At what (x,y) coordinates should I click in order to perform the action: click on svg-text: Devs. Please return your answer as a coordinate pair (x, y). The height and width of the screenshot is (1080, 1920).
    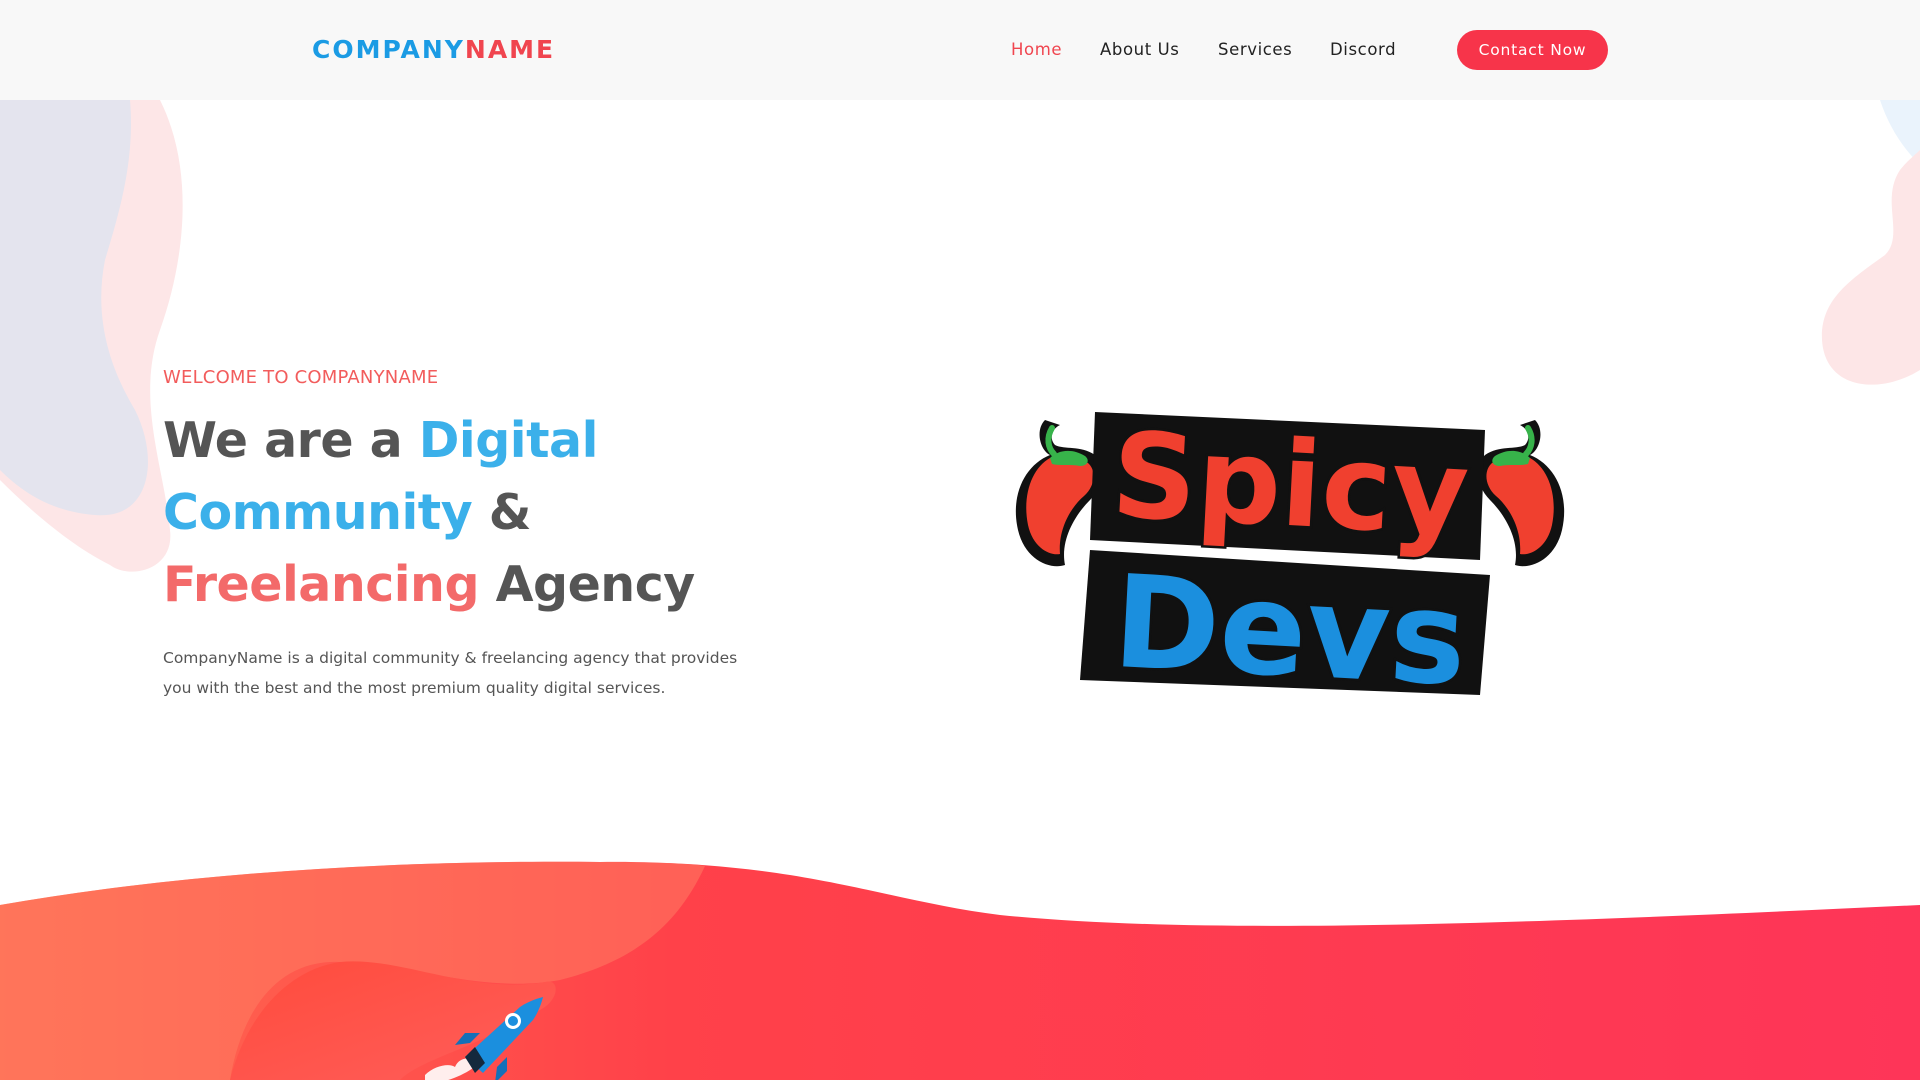
    Looking at the image, I should click on (1290, 624).